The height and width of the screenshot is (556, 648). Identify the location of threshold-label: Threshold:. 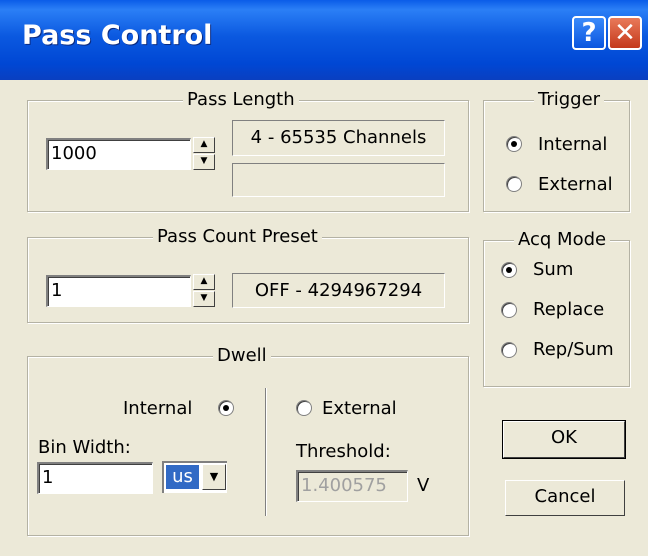
(343, 451).